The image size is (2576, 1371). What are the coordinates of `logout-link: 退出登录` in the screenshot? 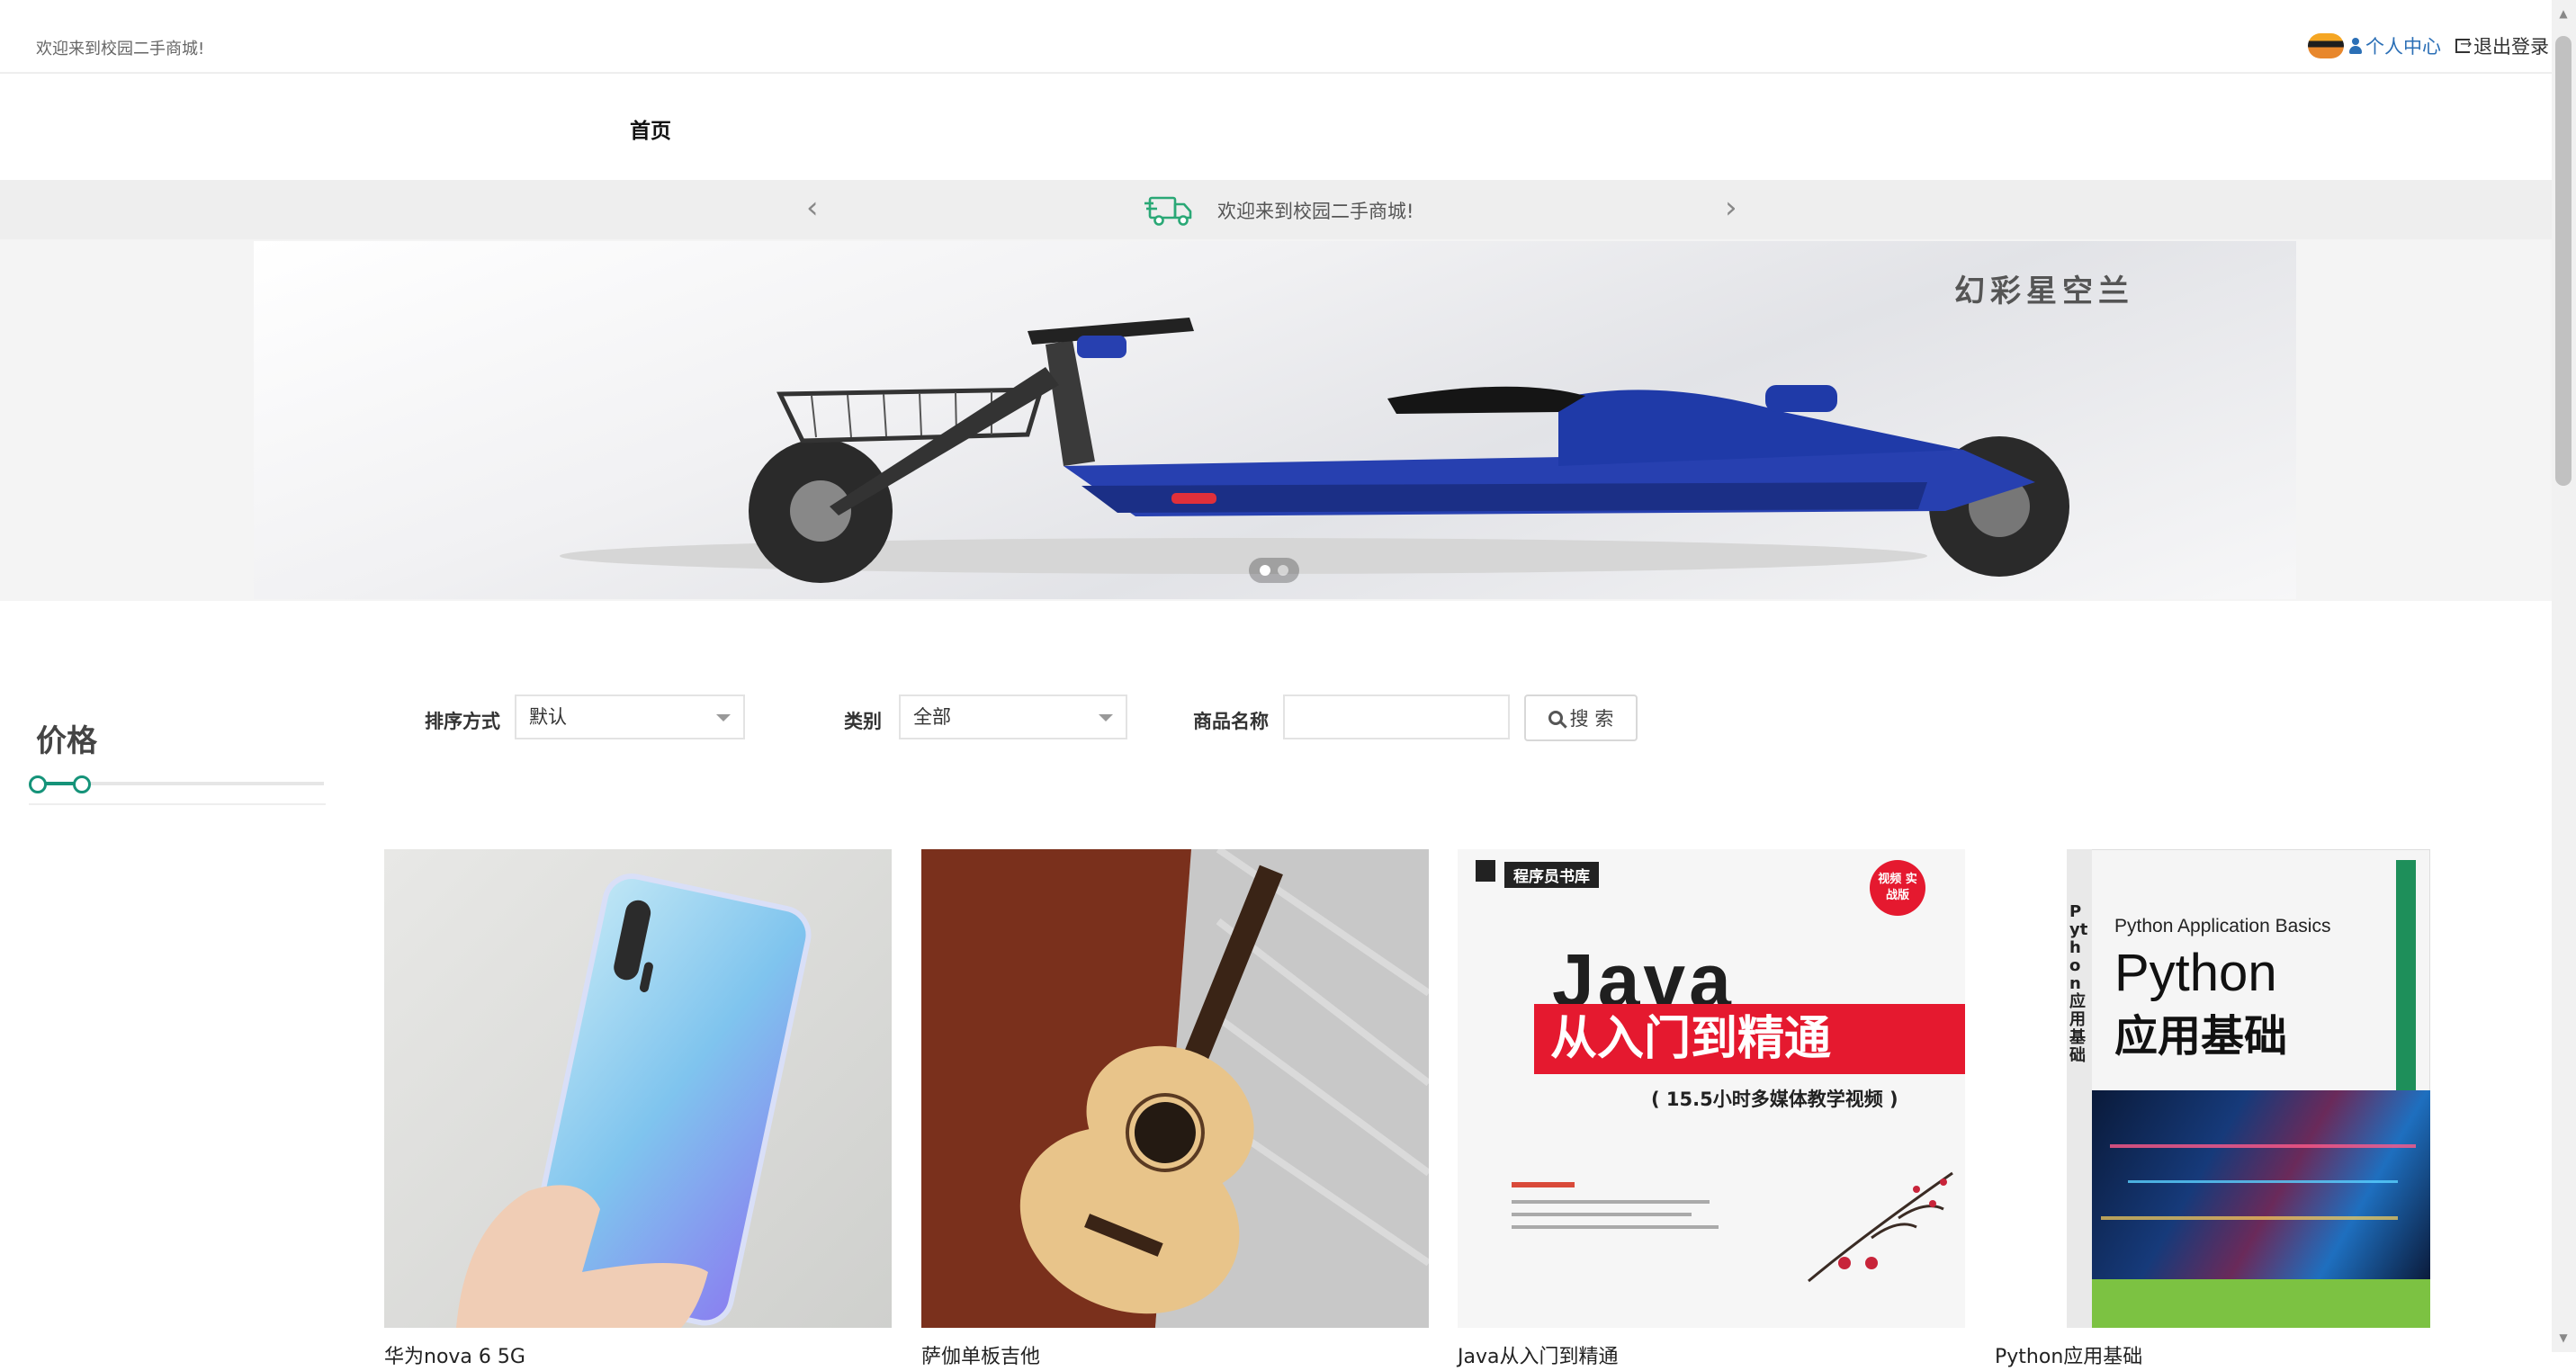 It's located at (2502, 45).